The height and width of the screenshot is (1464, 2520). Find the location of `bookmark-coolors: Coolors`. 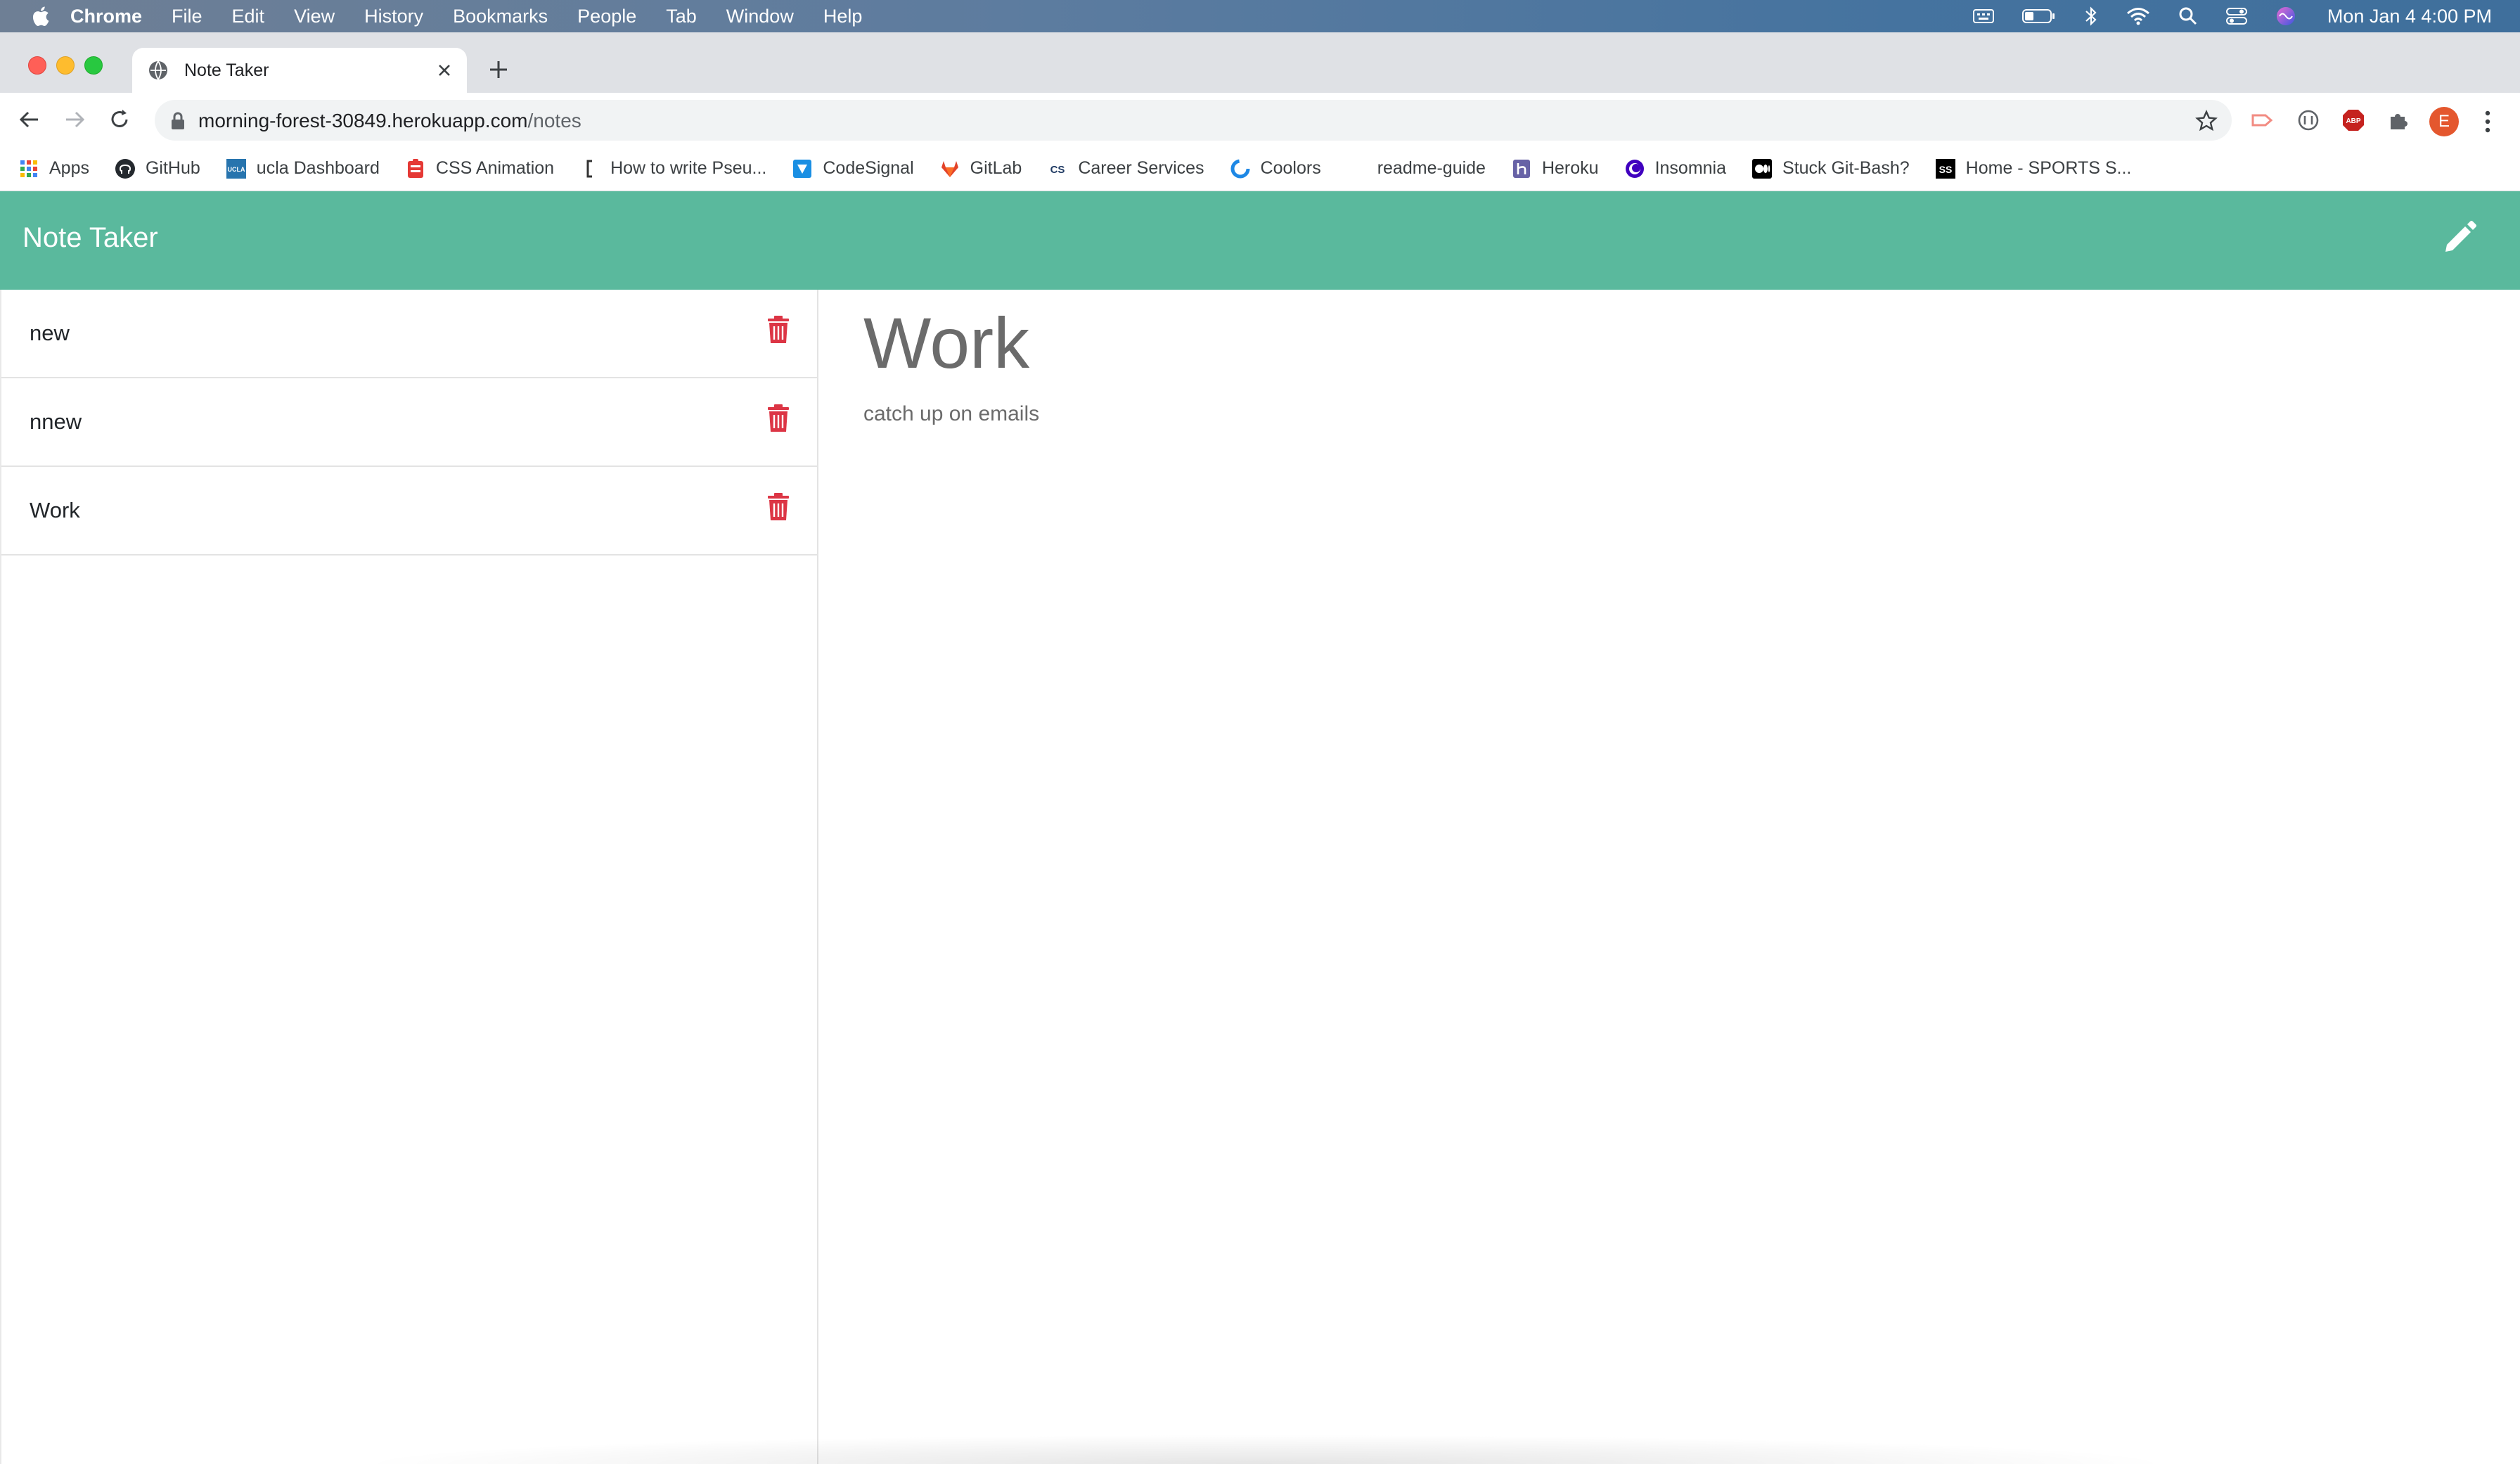

bookmark-coolors: Coolors is located at coordinates (1275, 168).